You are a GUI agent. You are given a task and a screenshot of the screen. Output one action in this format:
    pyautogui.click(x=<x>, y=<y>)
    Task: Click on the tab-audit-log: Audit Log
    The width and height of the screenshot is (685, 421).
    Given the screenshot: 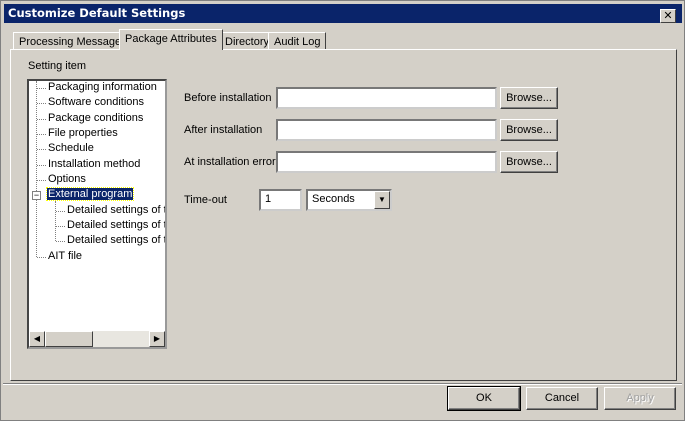 What is the action you would take?
    pyautogui.click(x=297, y=41)
    